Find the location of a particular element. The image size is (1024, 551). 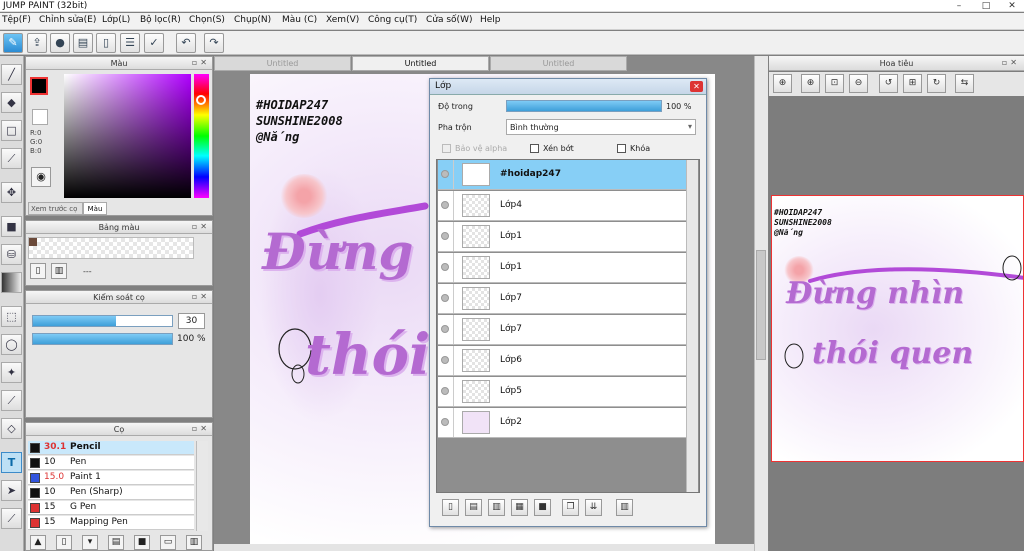

close-button: ✕ is located at coordinates (1012, 6).